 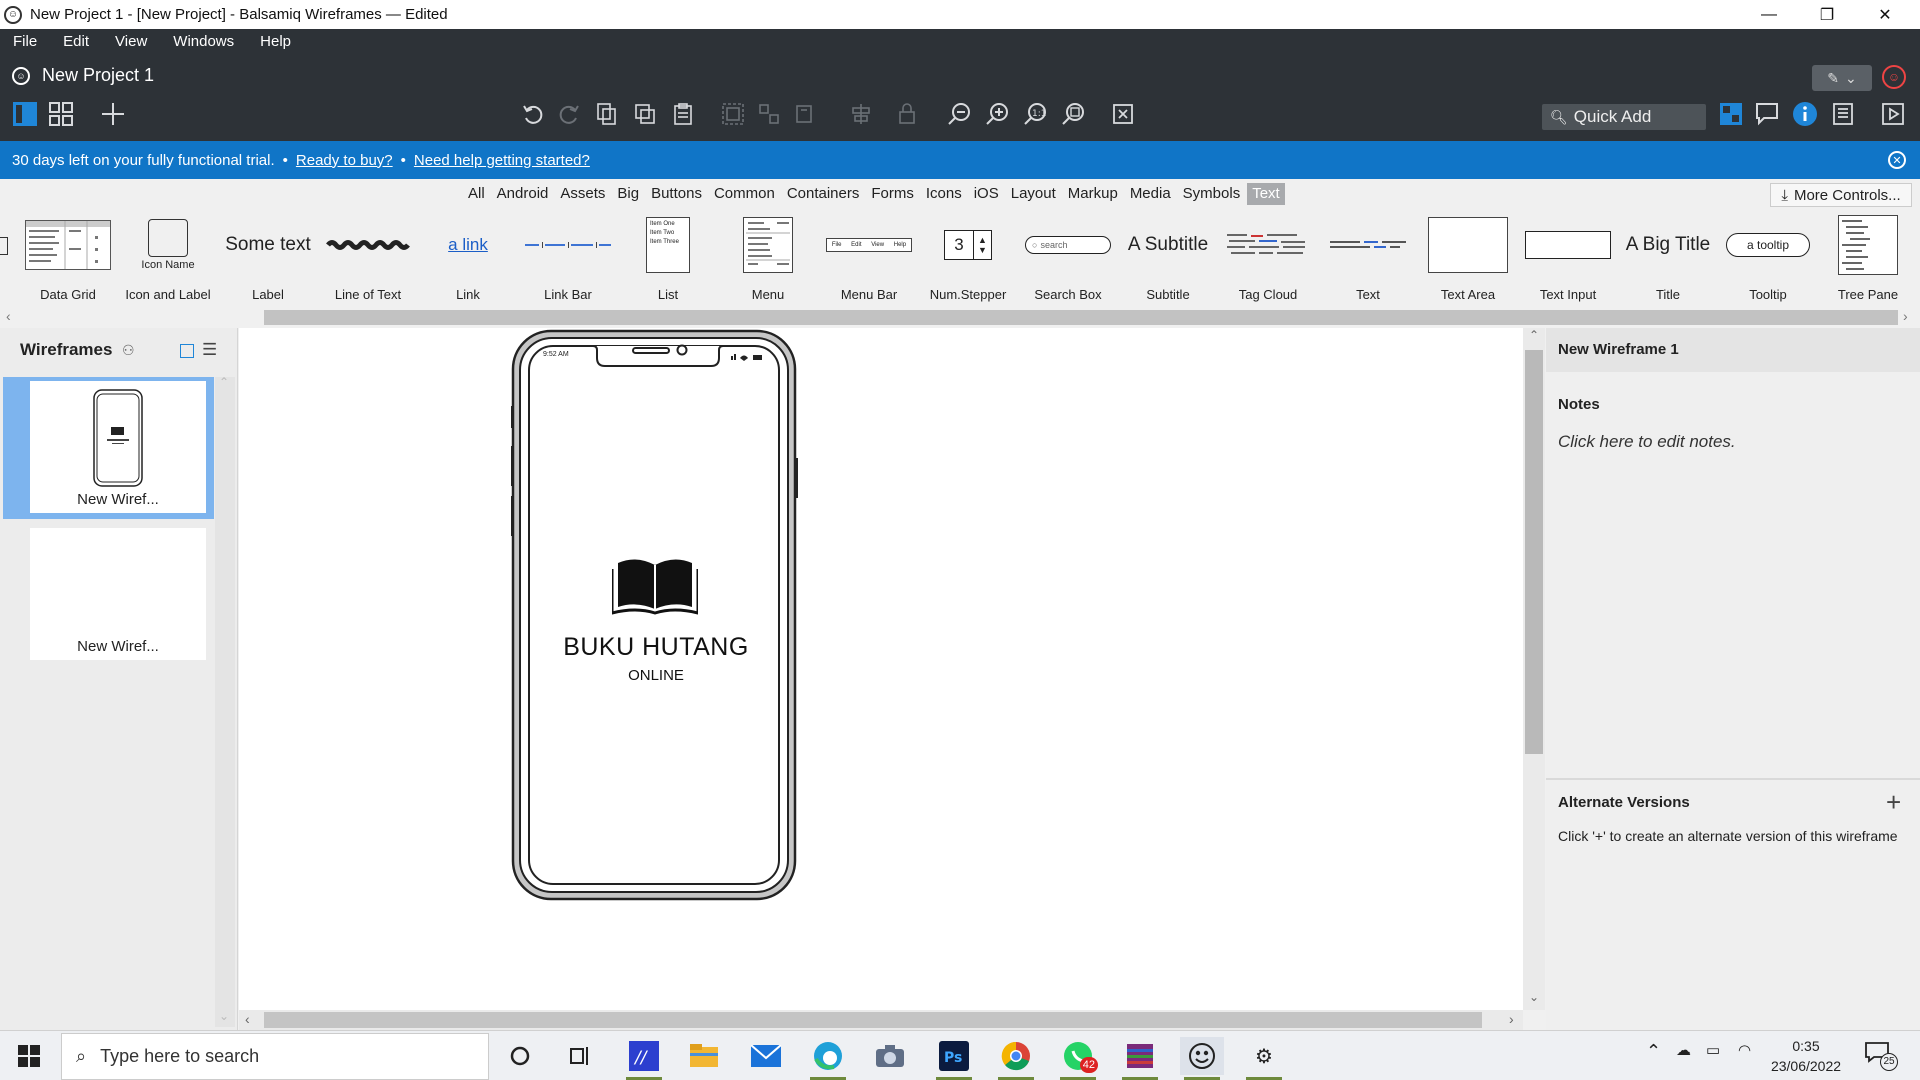 I want to click on need-help-link: Need help getting started?, so click(x=502, y=160).